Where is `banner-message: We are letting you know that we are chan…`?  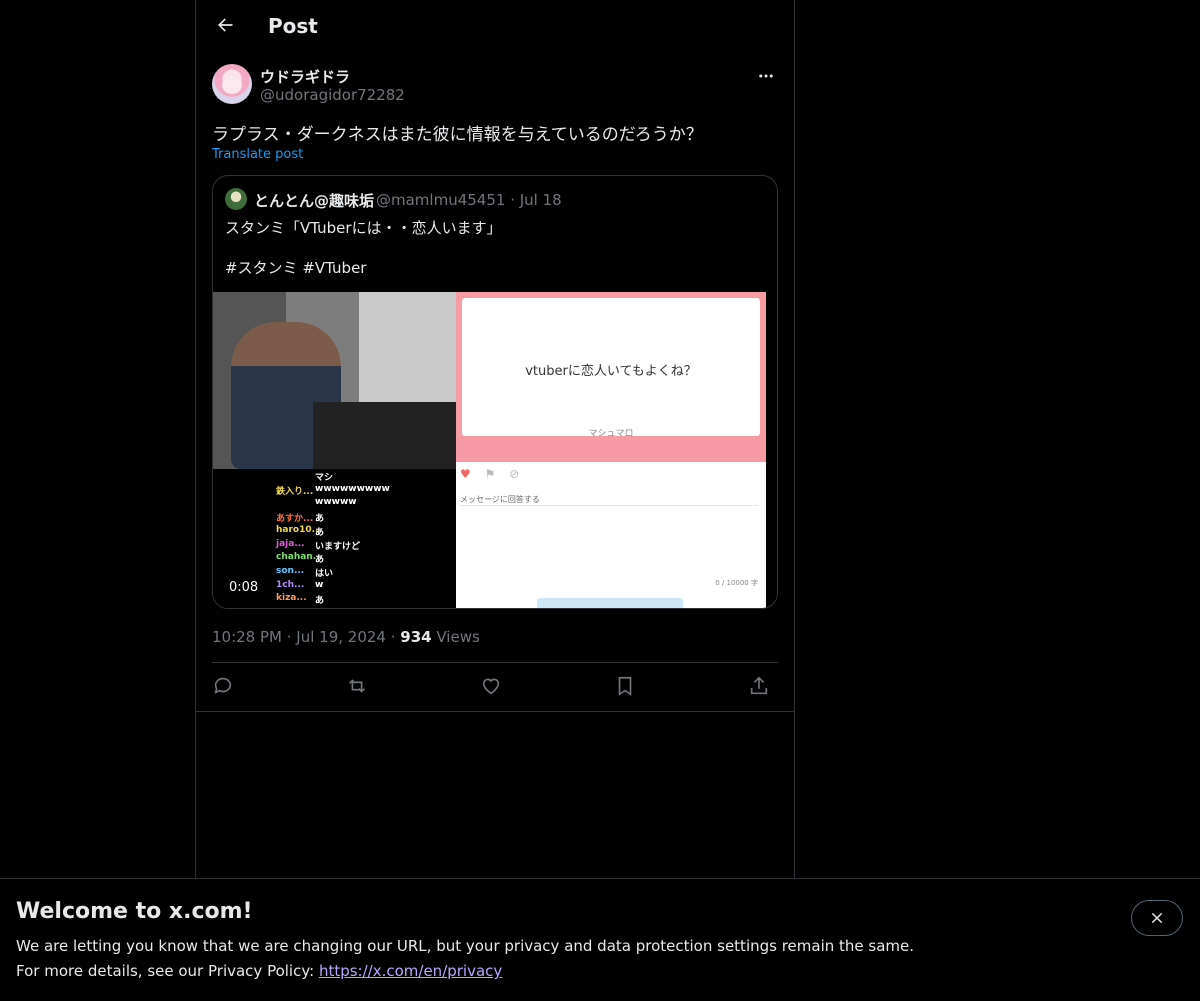 banner-message: We are letting you know that we are chan… is located at coordinates (465, 946).